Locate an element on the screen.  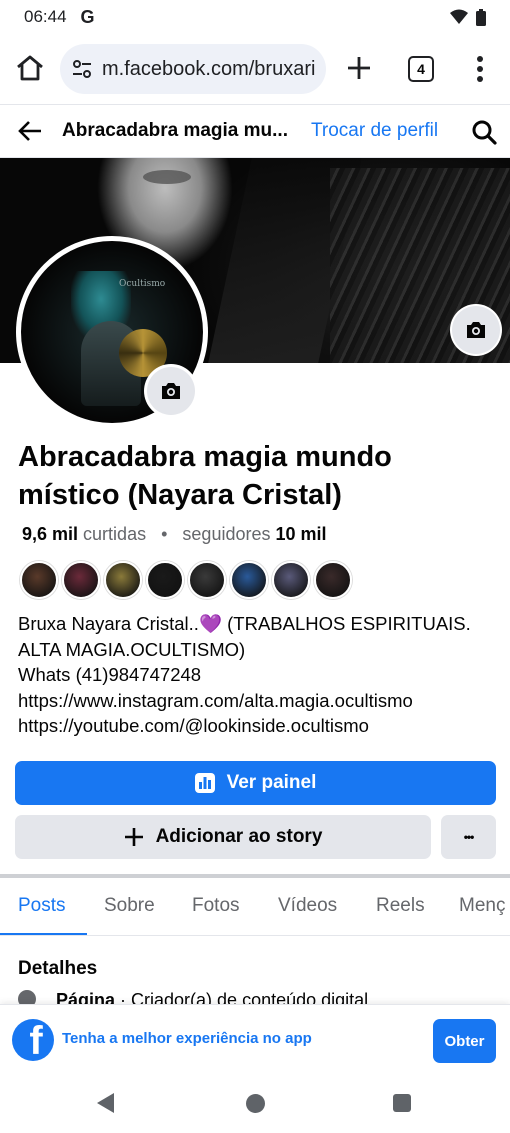
details-category-row: Página · Criador(a) de conteúdo digital is located at coordinates (258, 997).